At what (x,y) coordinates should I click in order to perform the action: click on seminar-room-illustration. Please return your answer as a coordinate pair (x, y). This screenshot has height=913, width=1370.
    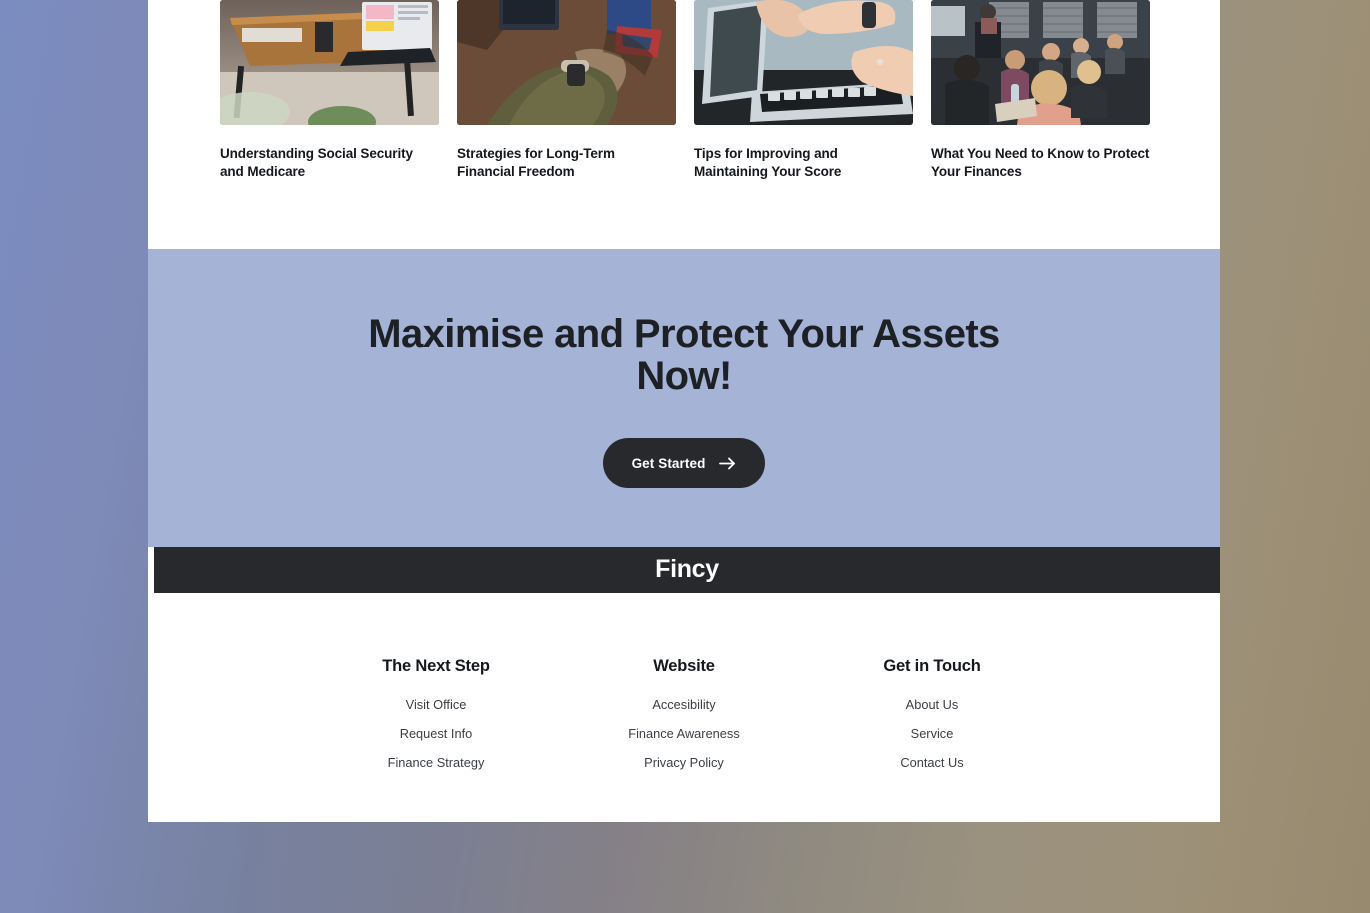
    Looking at the image, I should click on (1040, 62).